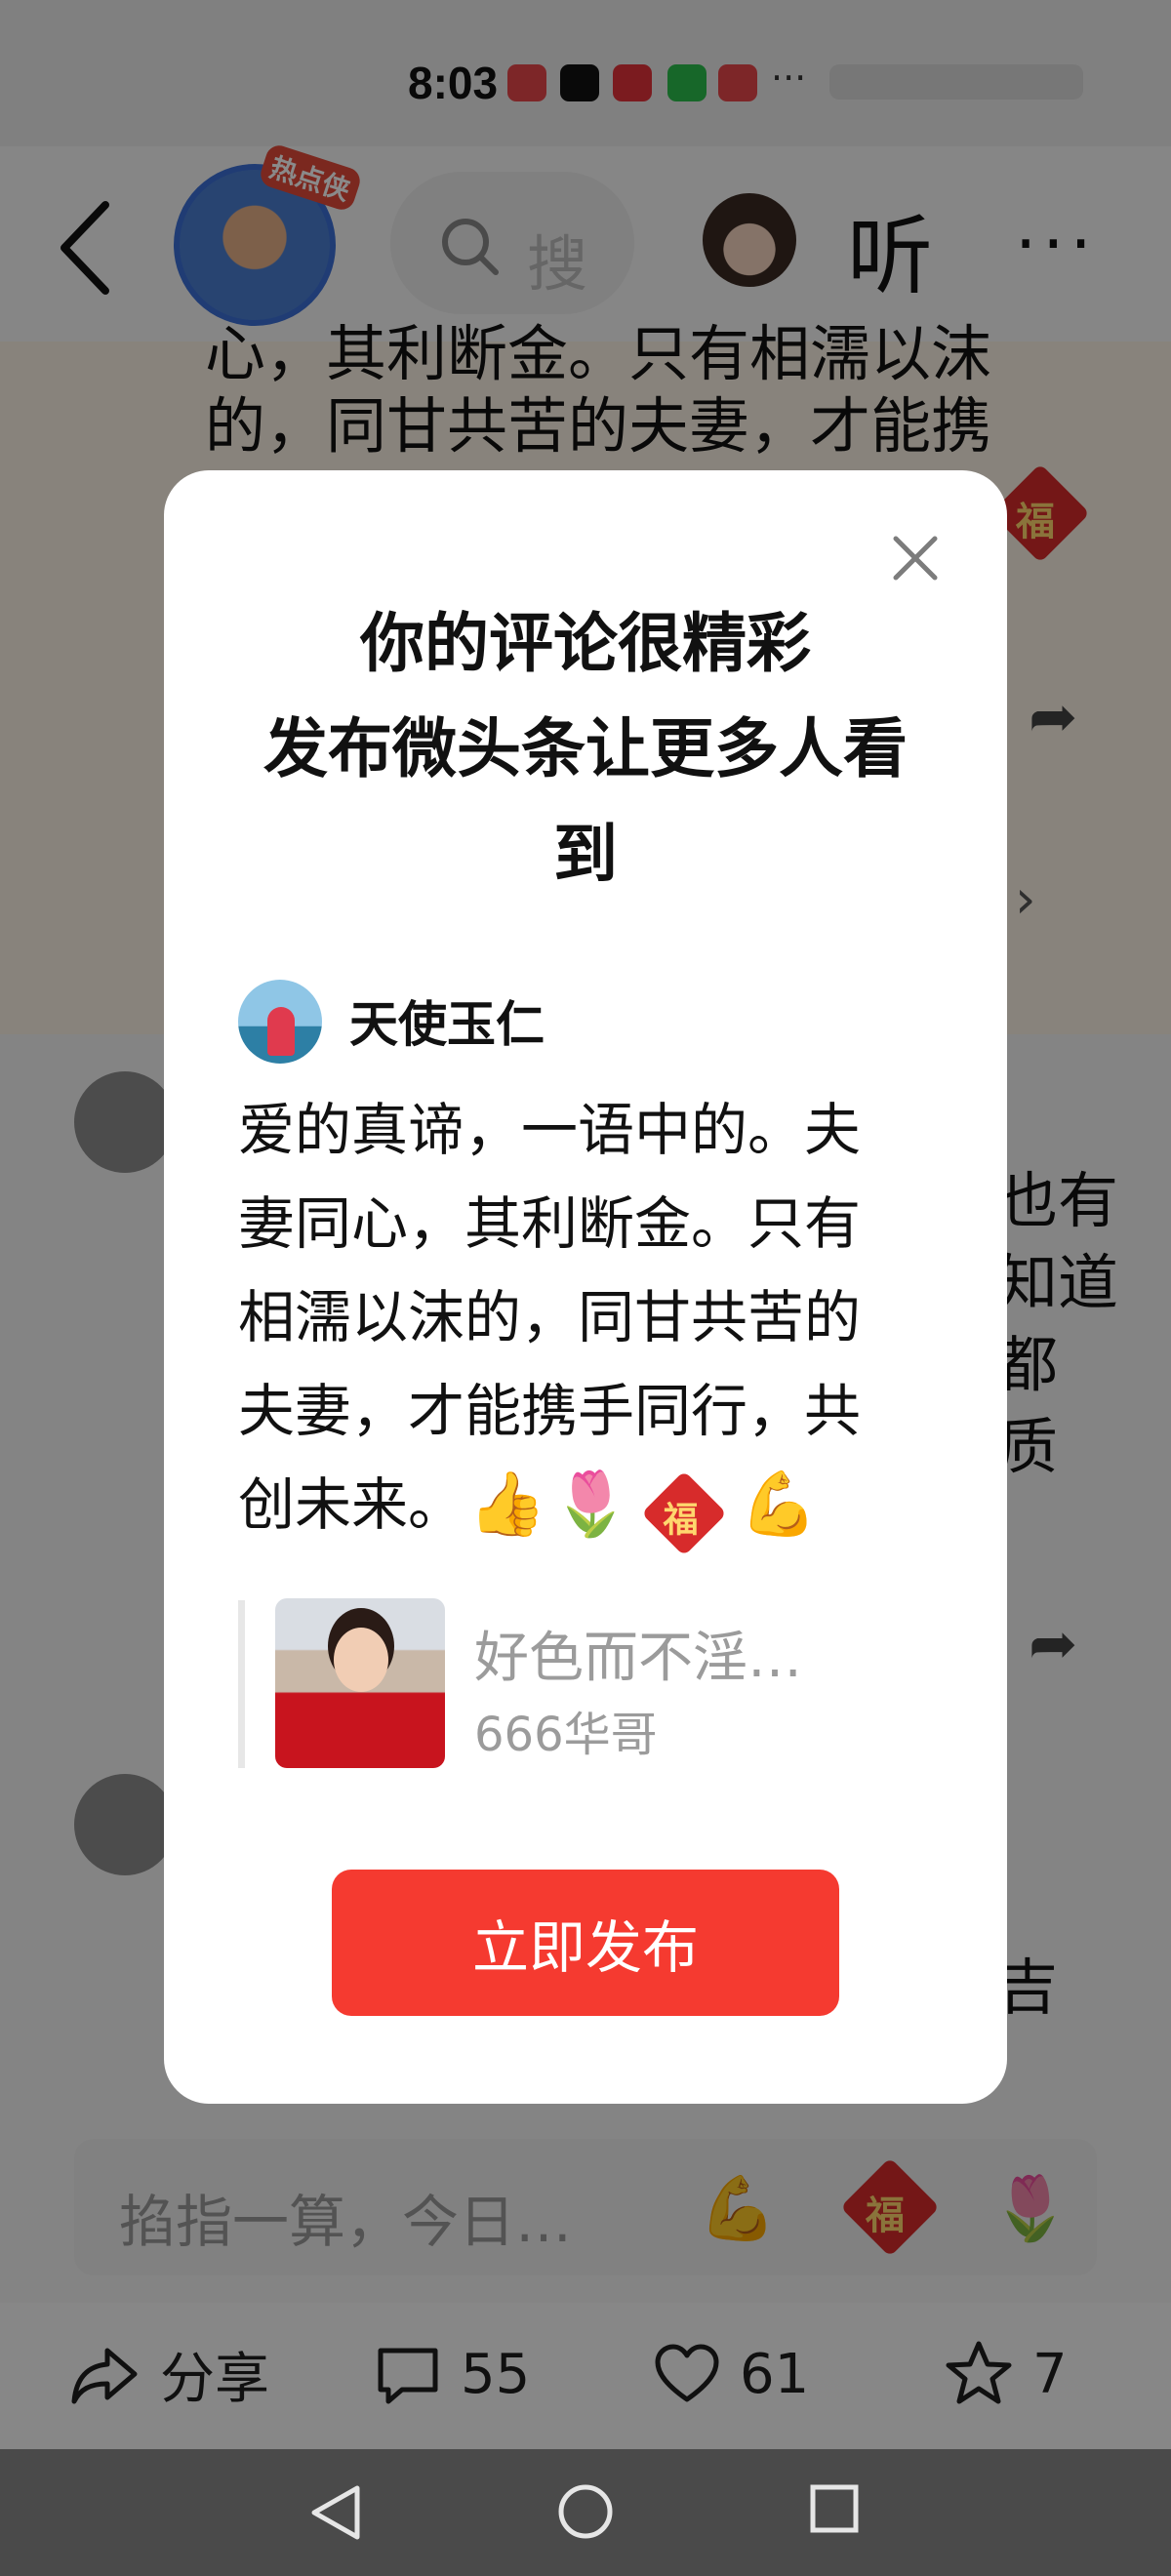  What do you see at coordinates (280, 1022) in the screenshot?
I see `author-avatar` at bounding box center [280, 1022].